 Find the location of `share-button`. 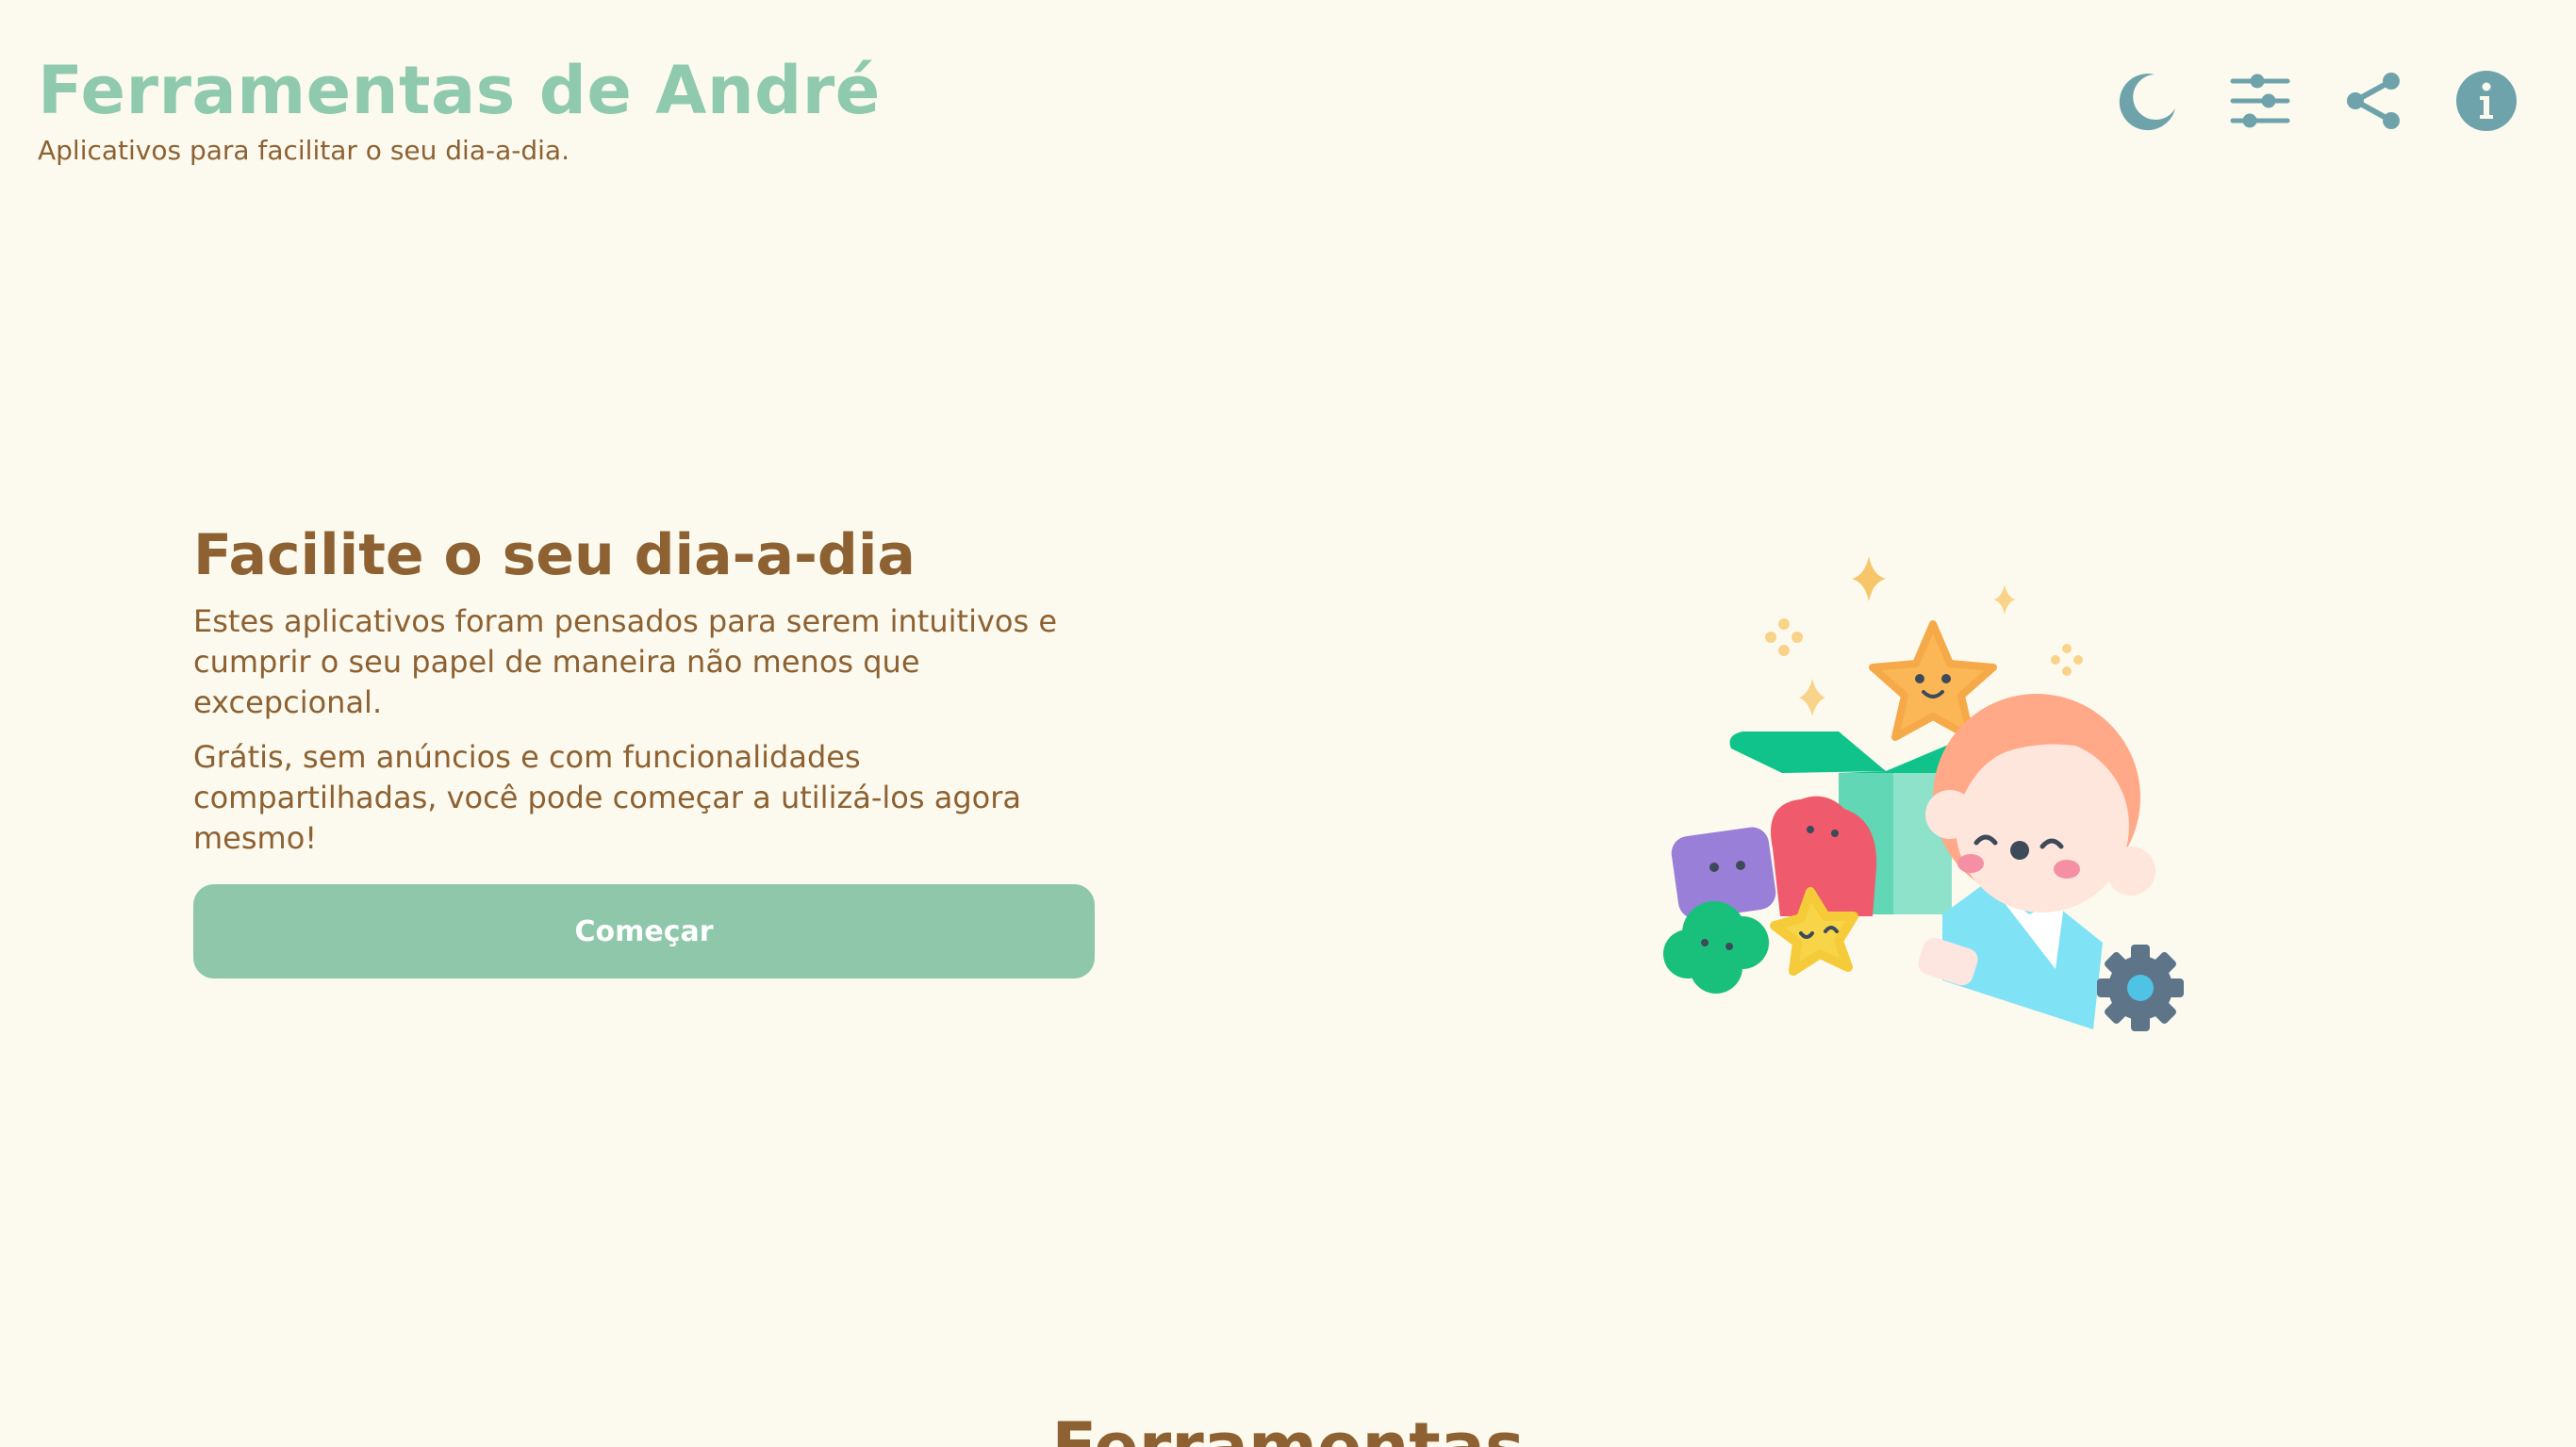

share-button is located at coordinates (2373, 101).